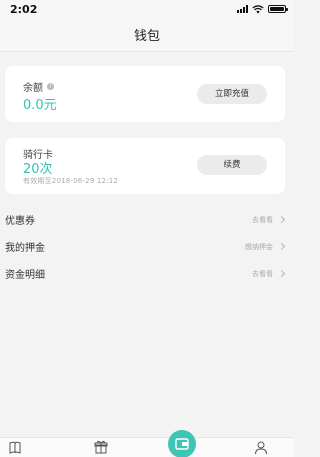 This screenshot has width=320, height=457. What do you see at coordinates (147, 443) in the screenshot?
I see `tab-bar` at bounding box center [147, 443].